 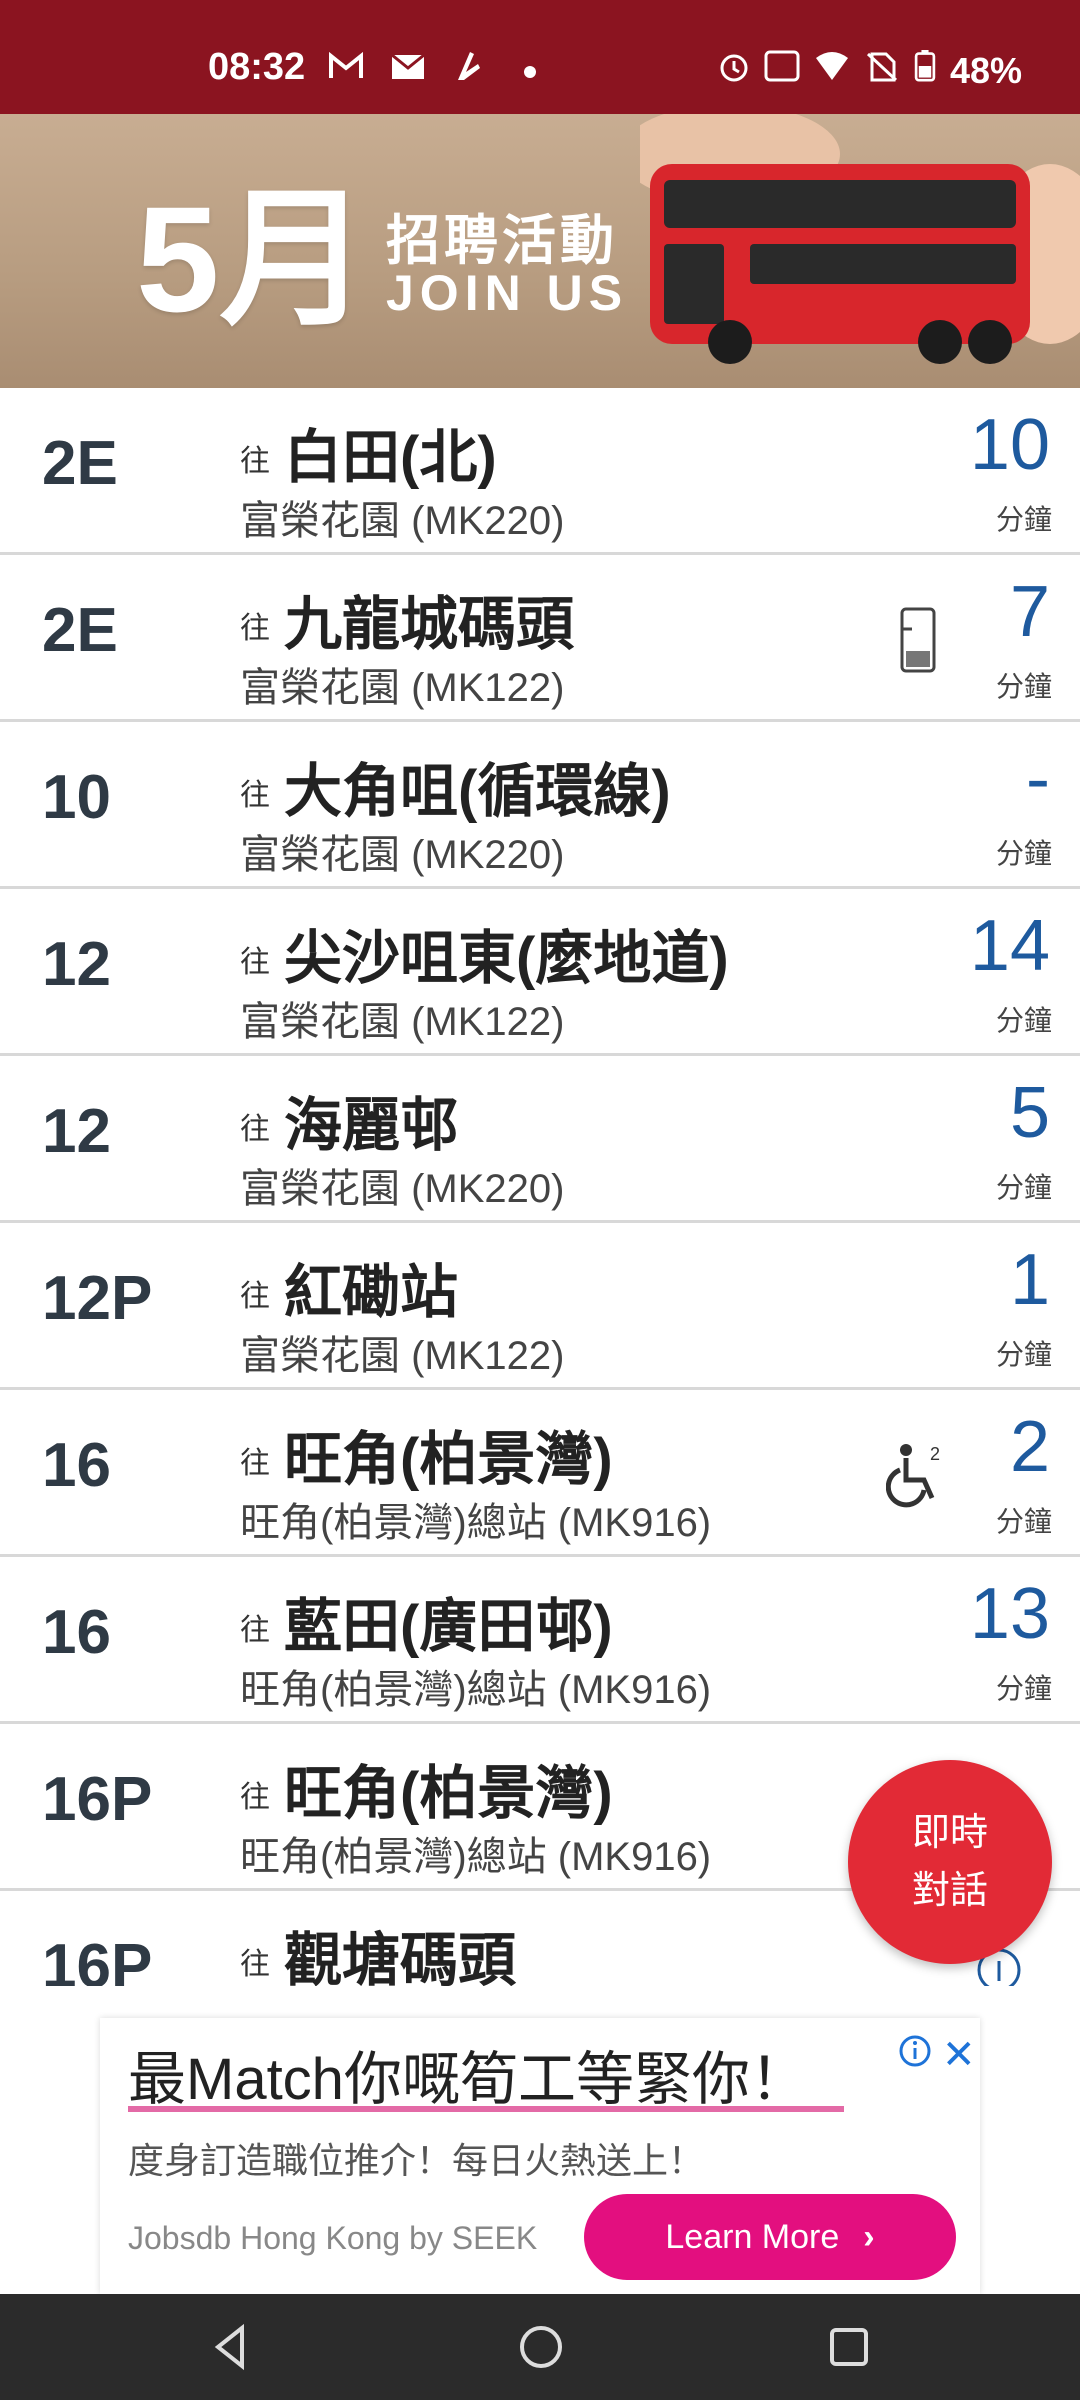 I want to click on battery-percentage: 48%, so click(x=986, y=70).